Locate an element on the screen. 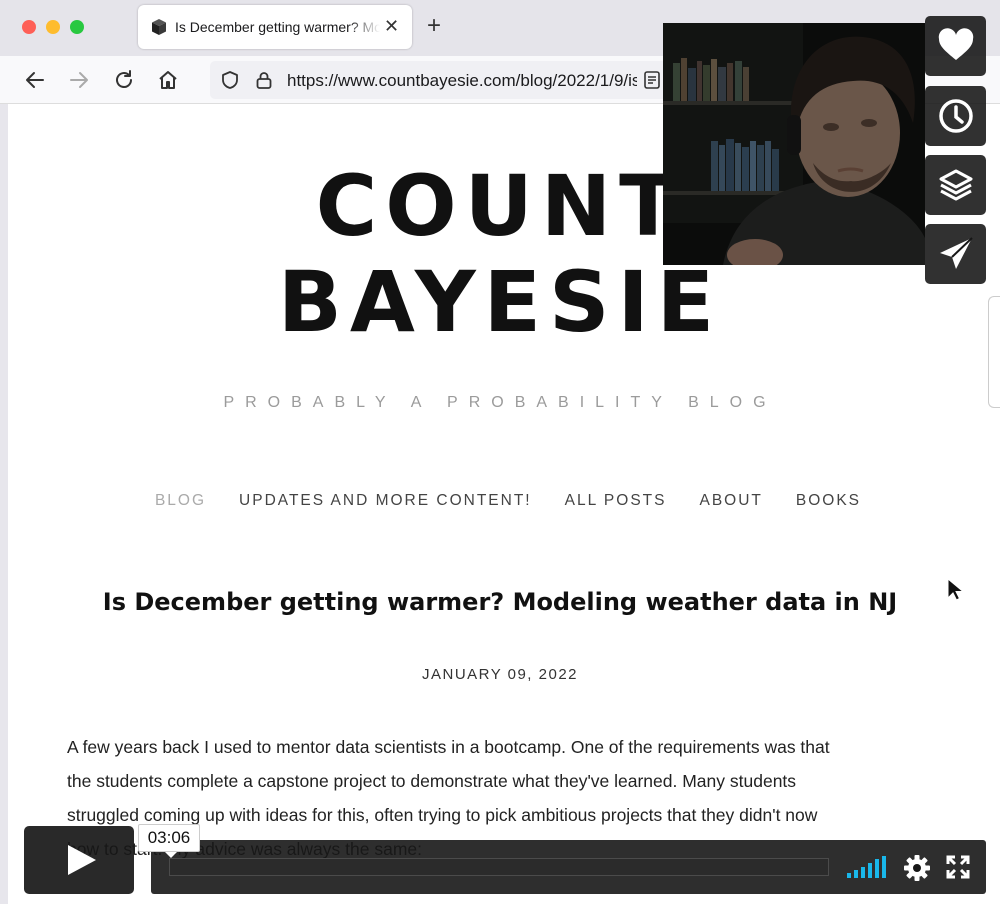 The width and height of the screenshot is (1000, 904). watch-later-icon is located at coordinates (956, 116).